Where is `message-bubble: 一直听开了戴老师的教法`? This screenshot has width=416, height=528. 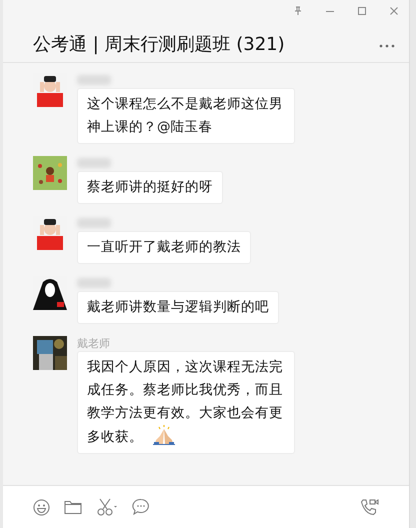
message-bubble: 一直听开了戴老师的教法 is located at coordinates (164, 247).